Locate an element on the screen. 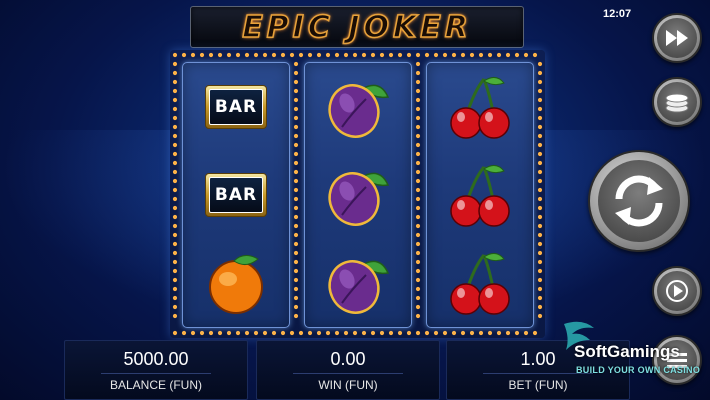 This screenshot has width=710, height=400. divider is located at coordinates (348, 373).